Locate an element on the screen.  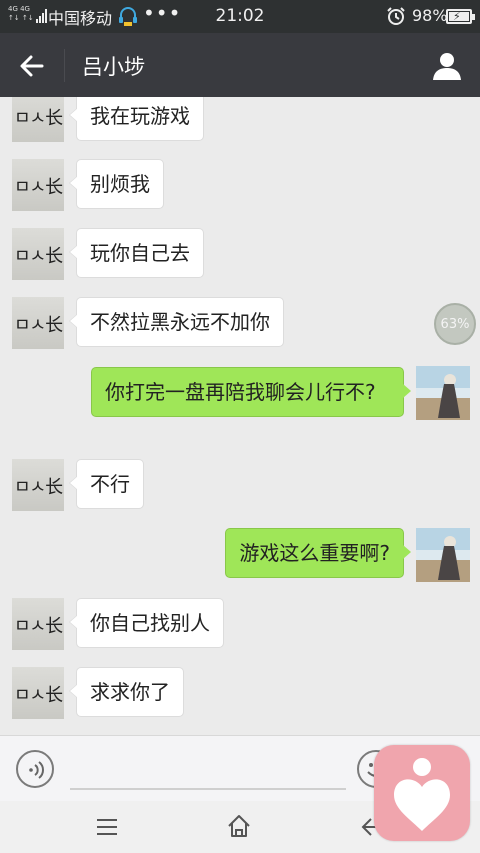
outgoing-bubble: 你打完一盘再陪我聊会儿行不? is located at coordinates (251, 392).